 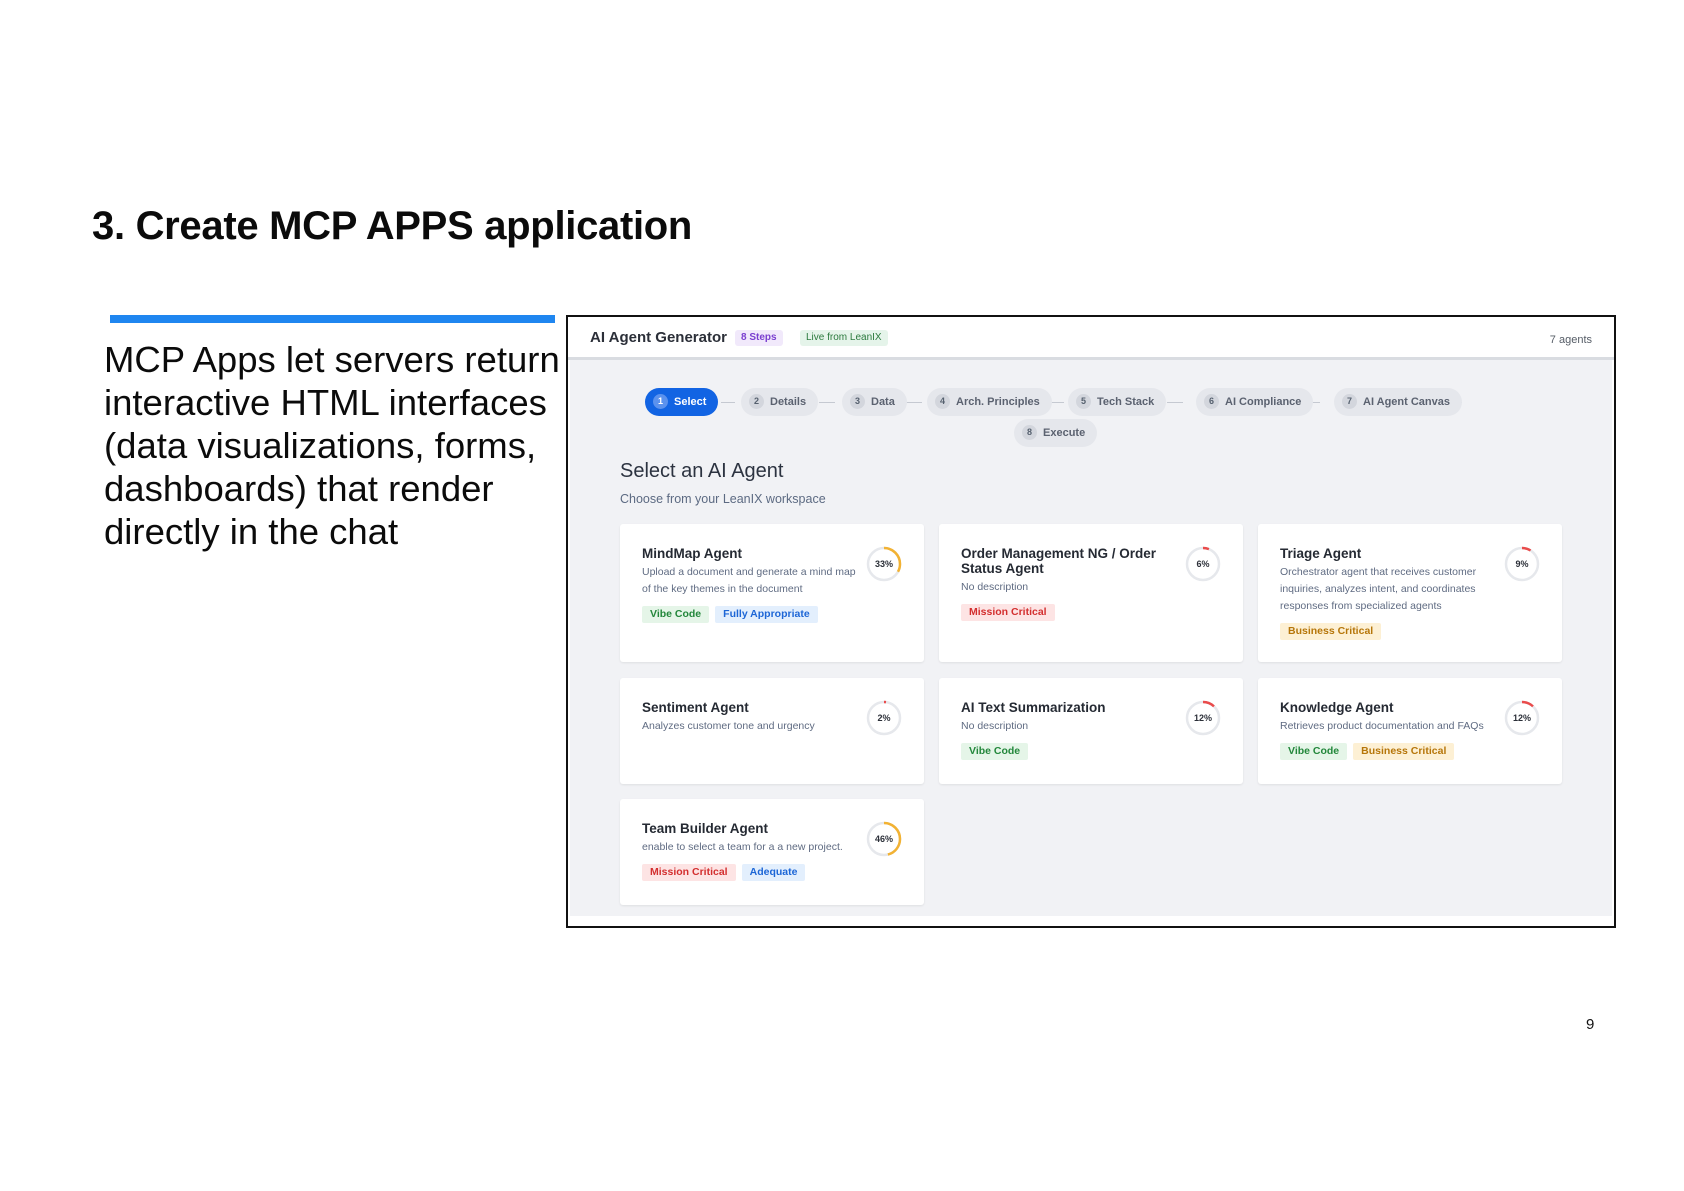 I want to click on step-label: Arch. Principles, so click(x=998, y=402).